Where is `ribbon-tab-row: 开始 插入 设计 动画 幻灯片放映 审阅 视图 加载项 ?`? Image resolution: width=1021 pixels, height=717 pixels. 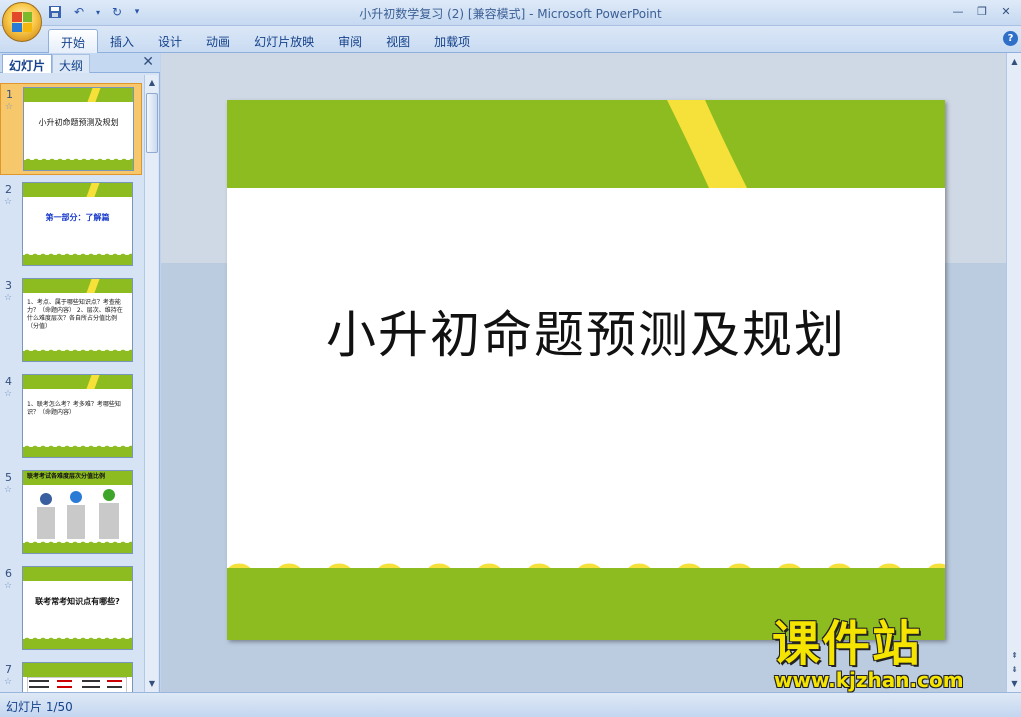
ribbon-tab-row: 开始 插入 设计 动画 幻灯片放映 审阅 视图 加载项 ? is located at coordinates (510, 39).